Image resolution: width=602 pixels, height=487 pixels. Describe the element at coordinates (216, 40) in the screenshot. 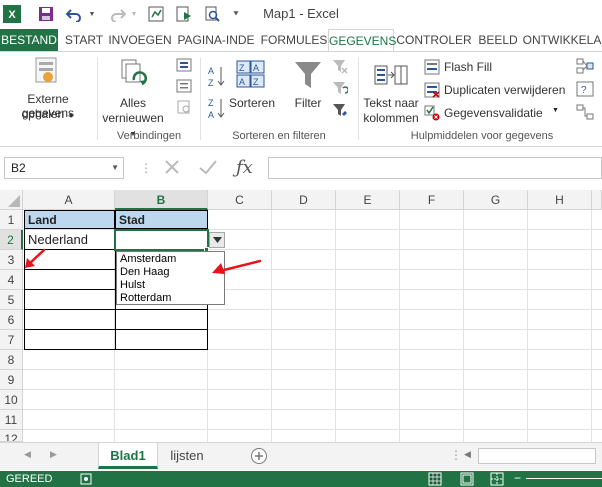

I see `tab-pagina-indeling: PAGINA-INDE` at that location.